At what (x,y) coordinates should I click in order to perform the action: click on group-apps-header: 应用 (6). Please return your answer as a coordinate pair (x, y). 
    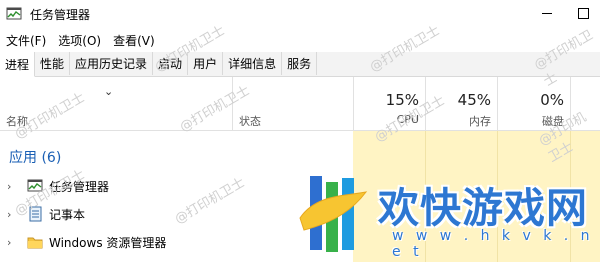
    Looking at the image, I should click on (35, 157).